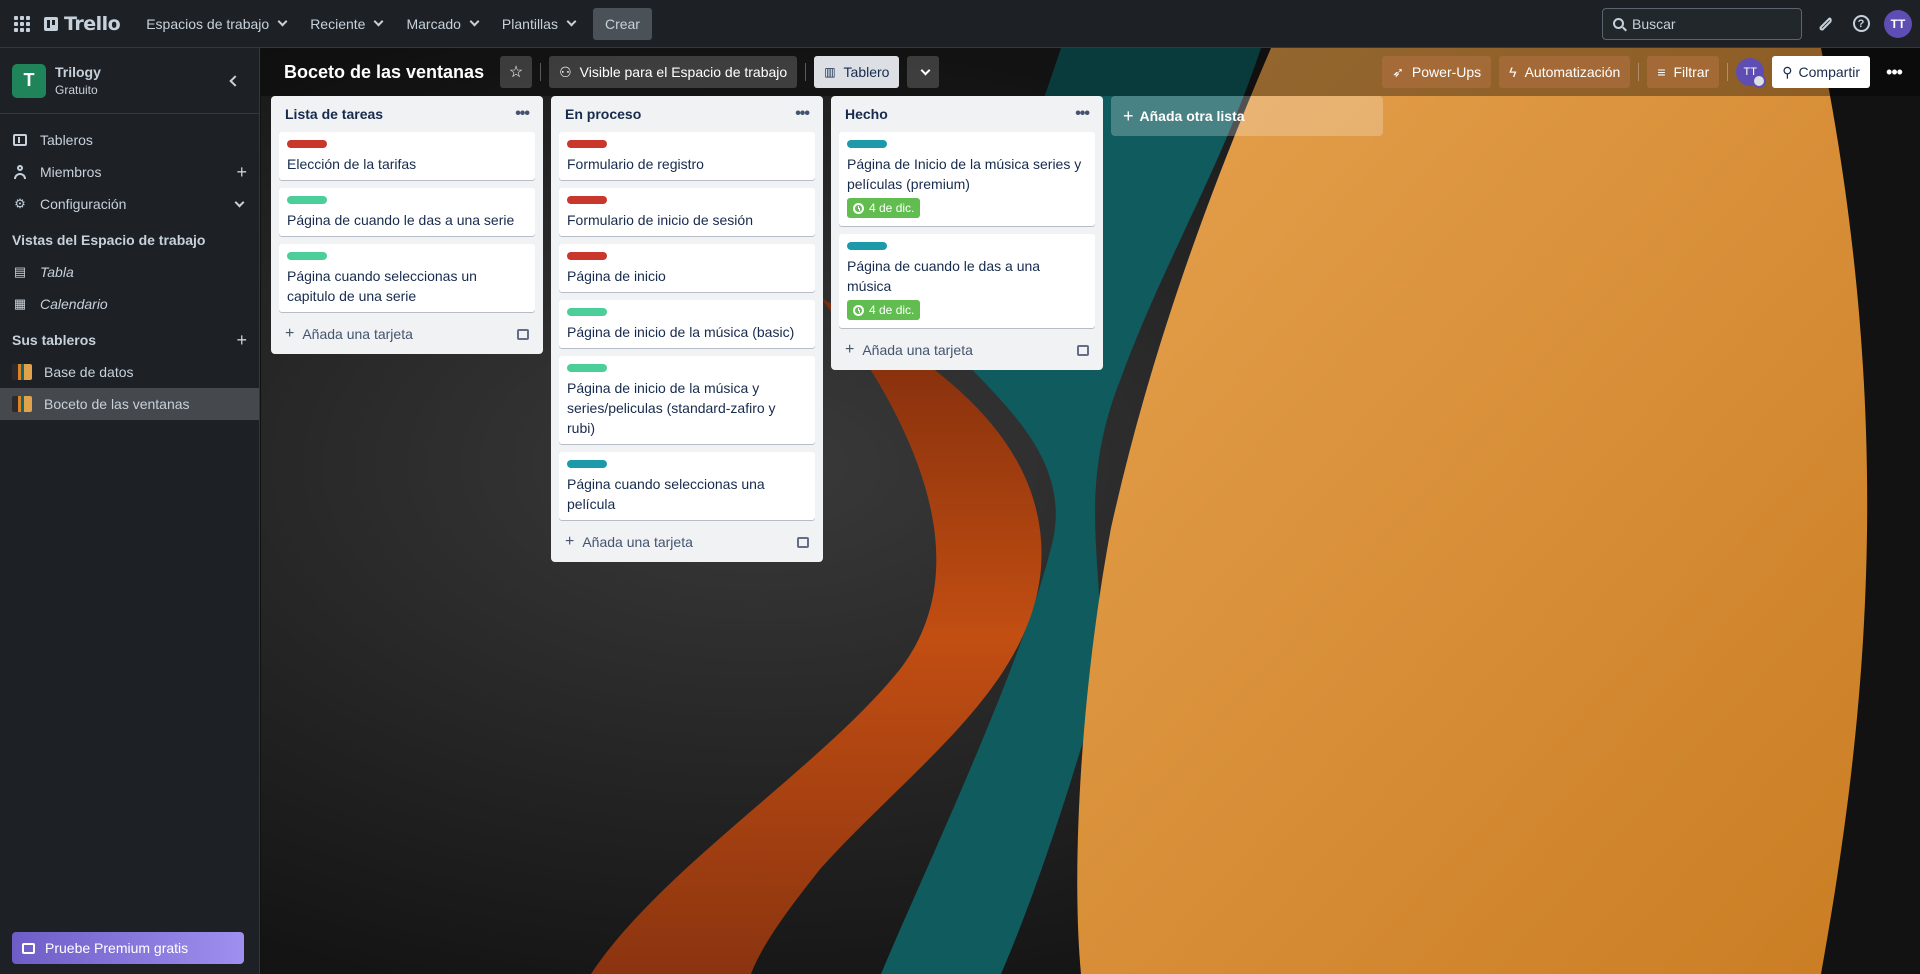 The image size is (1920, 974). Describe the element at coordinates (1192, 116) in the screenshot. I see `add-list-label: Añada otra lista` at that location.